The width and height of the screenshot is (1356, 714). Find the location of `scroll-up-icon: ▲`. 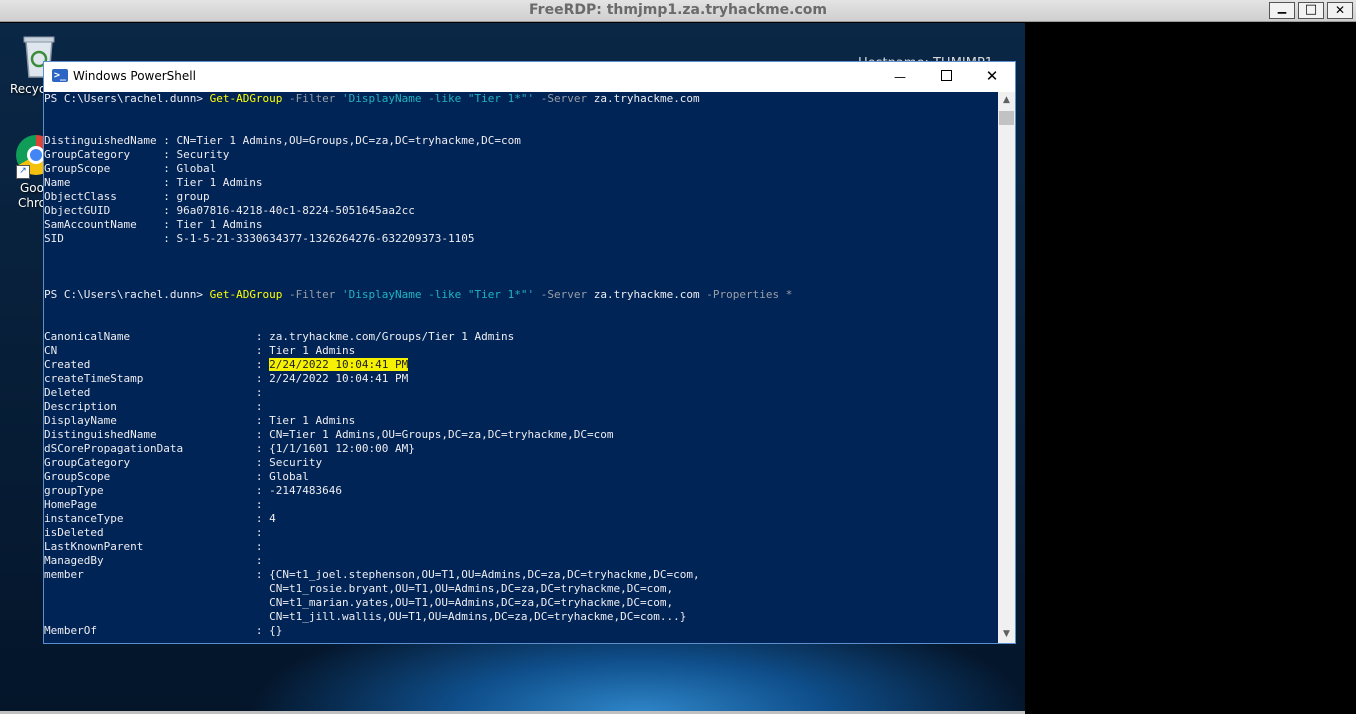

scroll-up-icon: ▲ is located at coordinates (1006, 100).